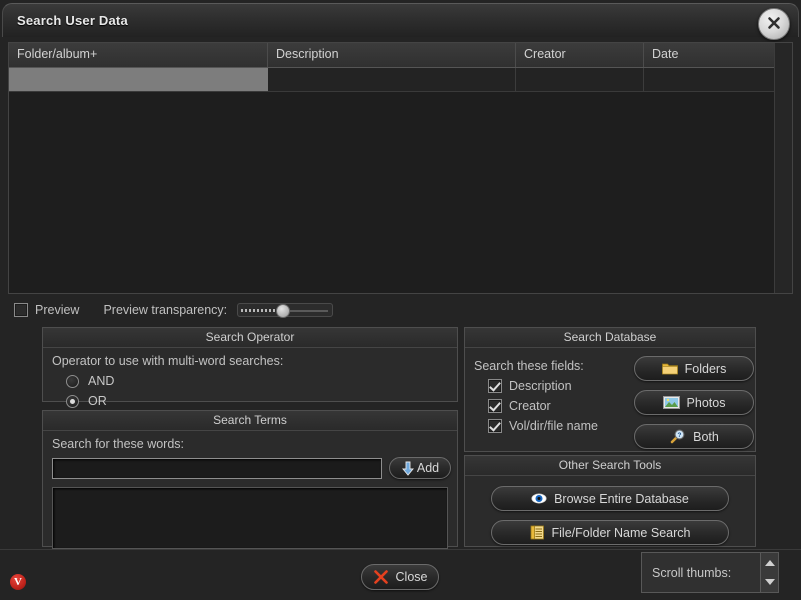 The image size is (801, 600). I want to click on window-title: Search User Data, so click(72, 20).